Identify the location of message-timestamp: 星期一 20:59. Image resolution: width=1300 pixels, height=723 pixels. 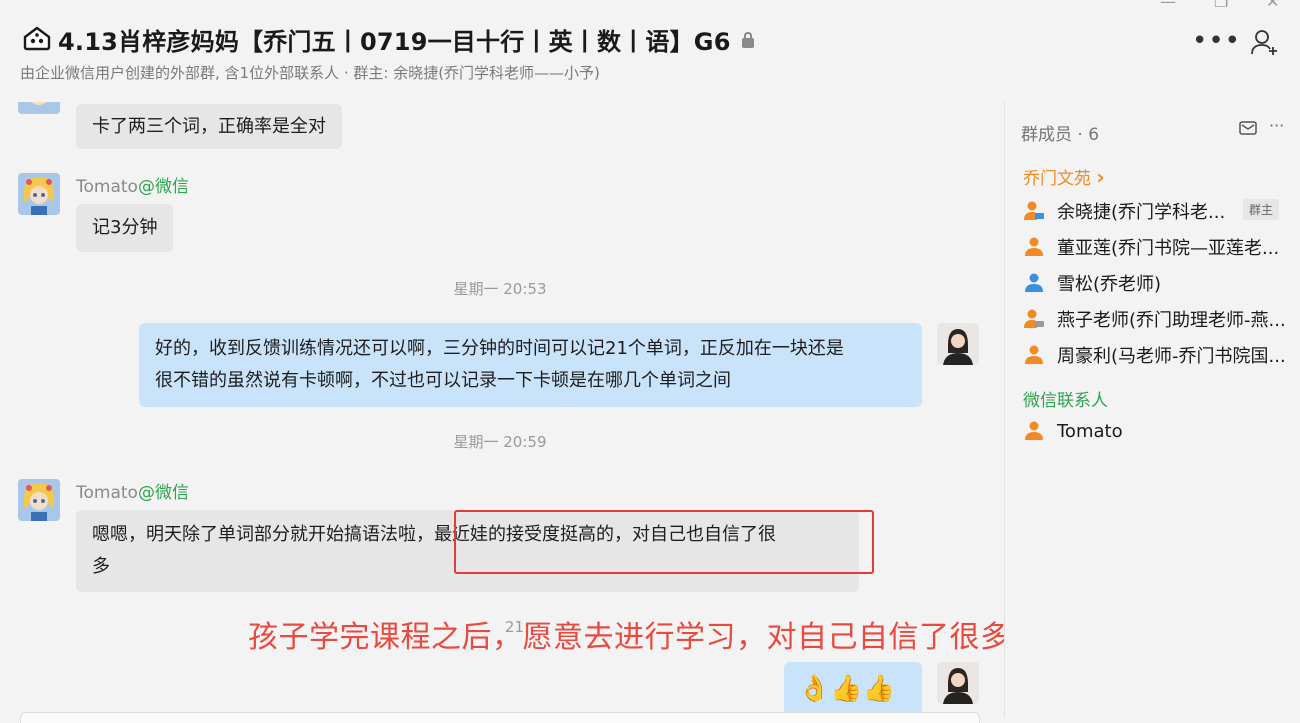
(500, 442).